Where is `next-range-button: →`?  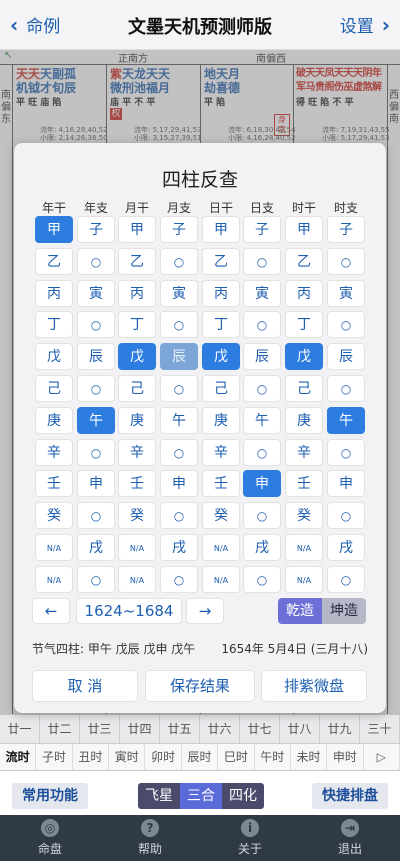 next-range-button: → is located at coordinates (205, 611).